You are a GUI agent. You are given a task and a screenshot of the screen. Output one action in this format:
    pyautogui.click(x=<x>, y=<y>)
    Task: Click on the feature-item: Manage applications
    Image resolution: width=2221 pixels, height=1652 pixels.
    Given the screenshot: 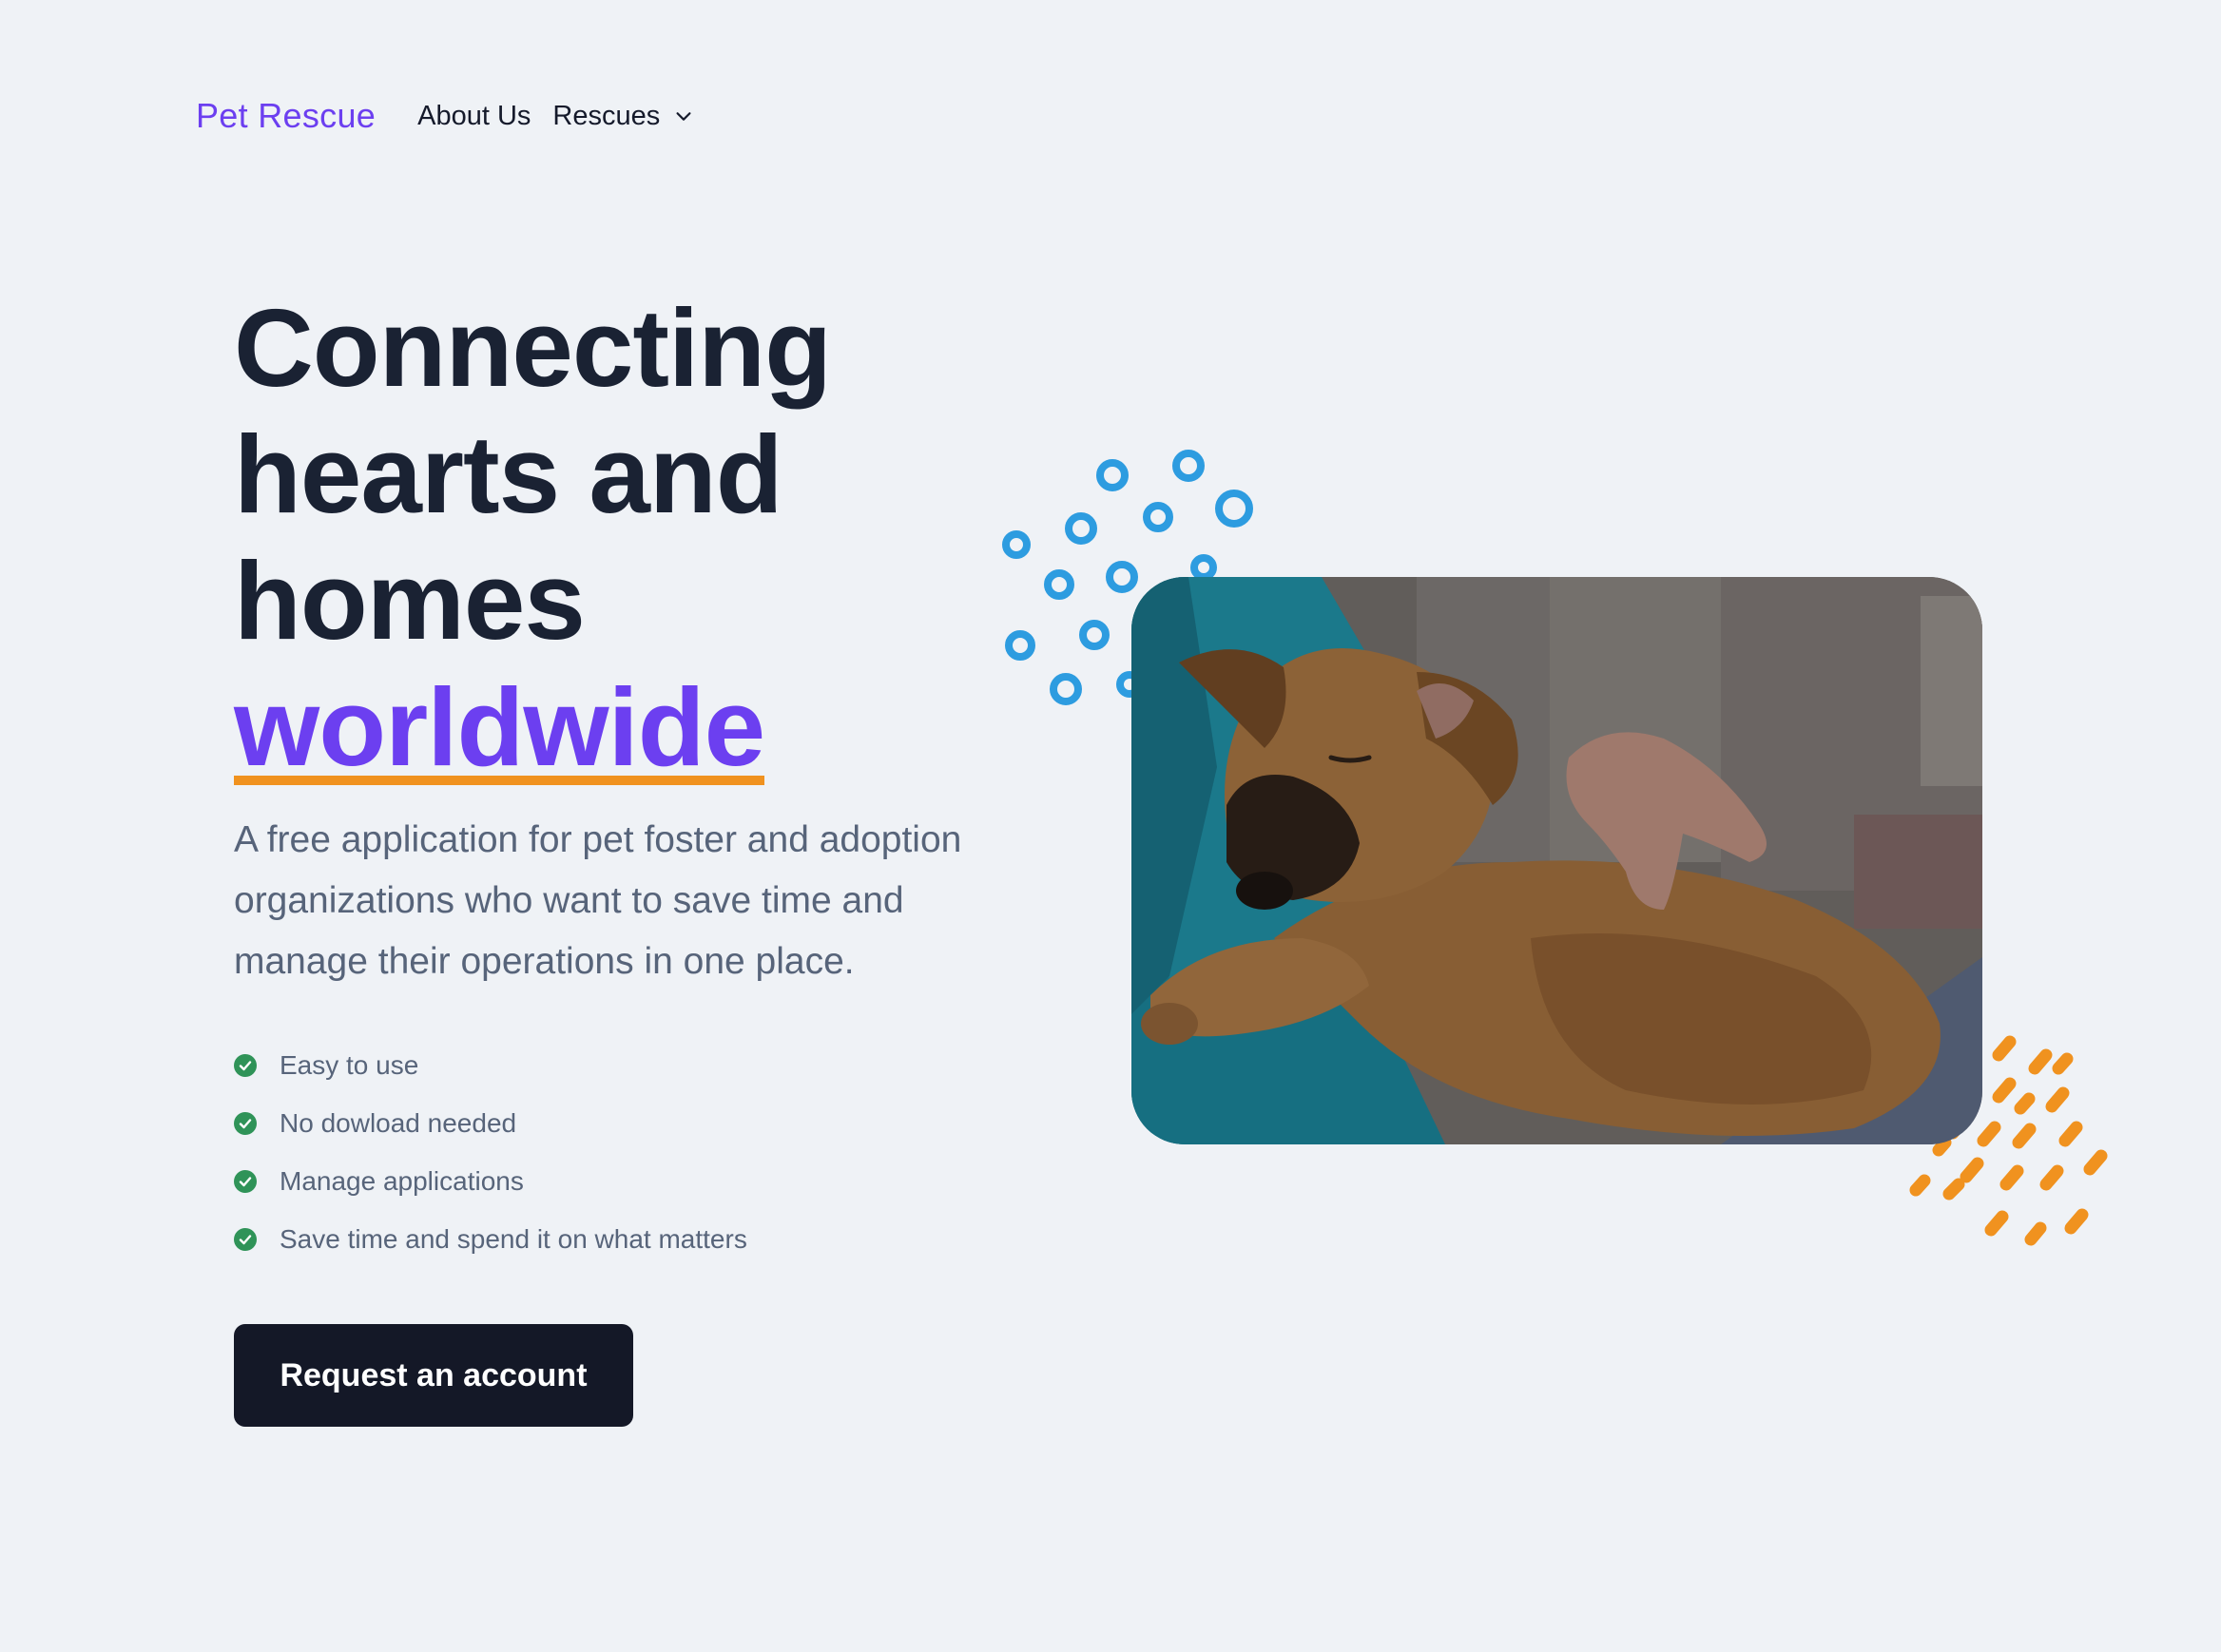 What is the action you would take?
    pyautogui.click(x=652, y=1181)
    